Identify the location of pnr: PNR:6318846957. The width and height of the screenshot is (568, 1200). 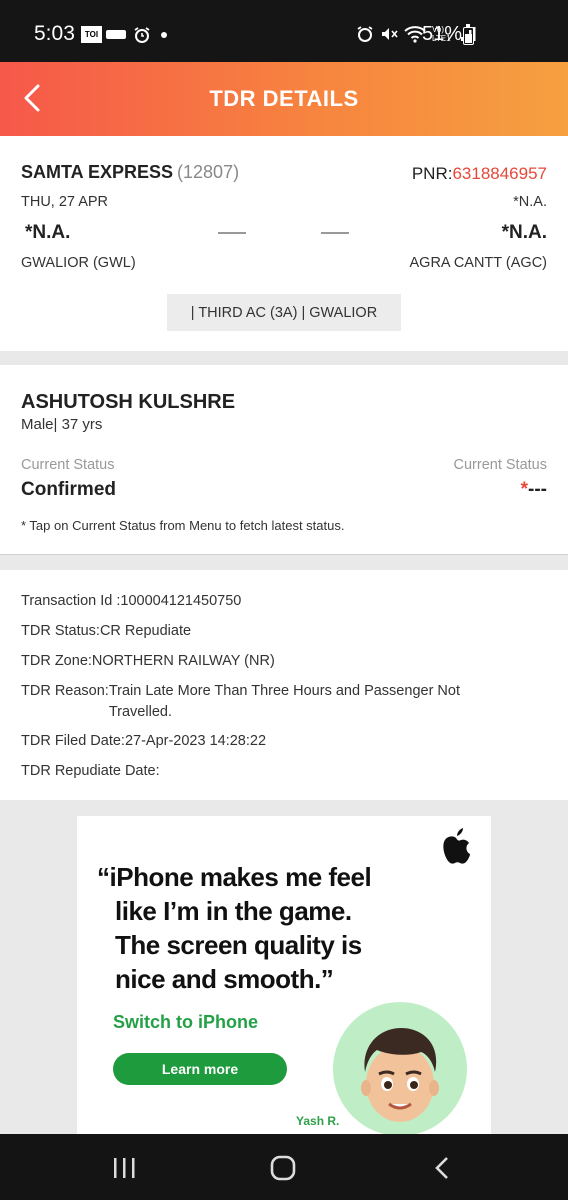
(479, 174).